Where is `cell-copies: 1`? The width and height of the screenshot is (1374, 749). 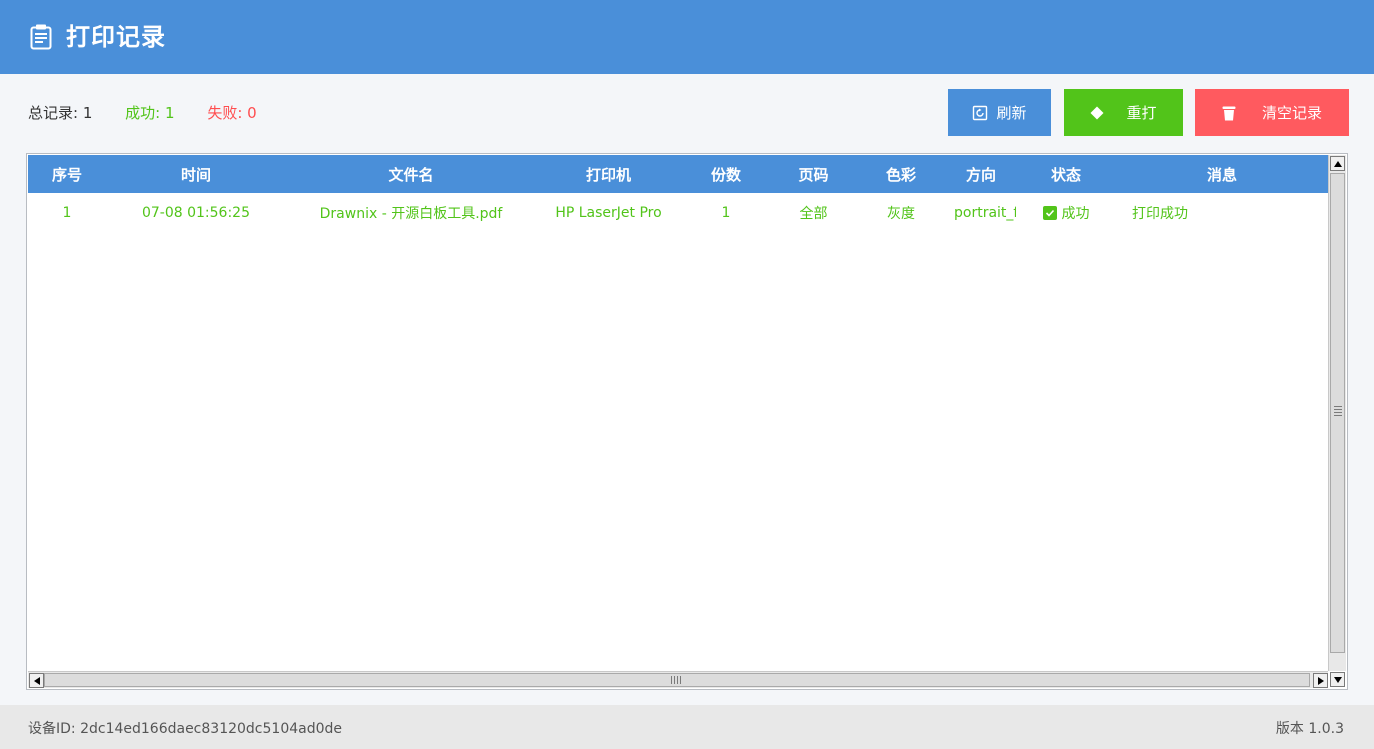 cell-copies: 1 is located at coordinates (726, 213).